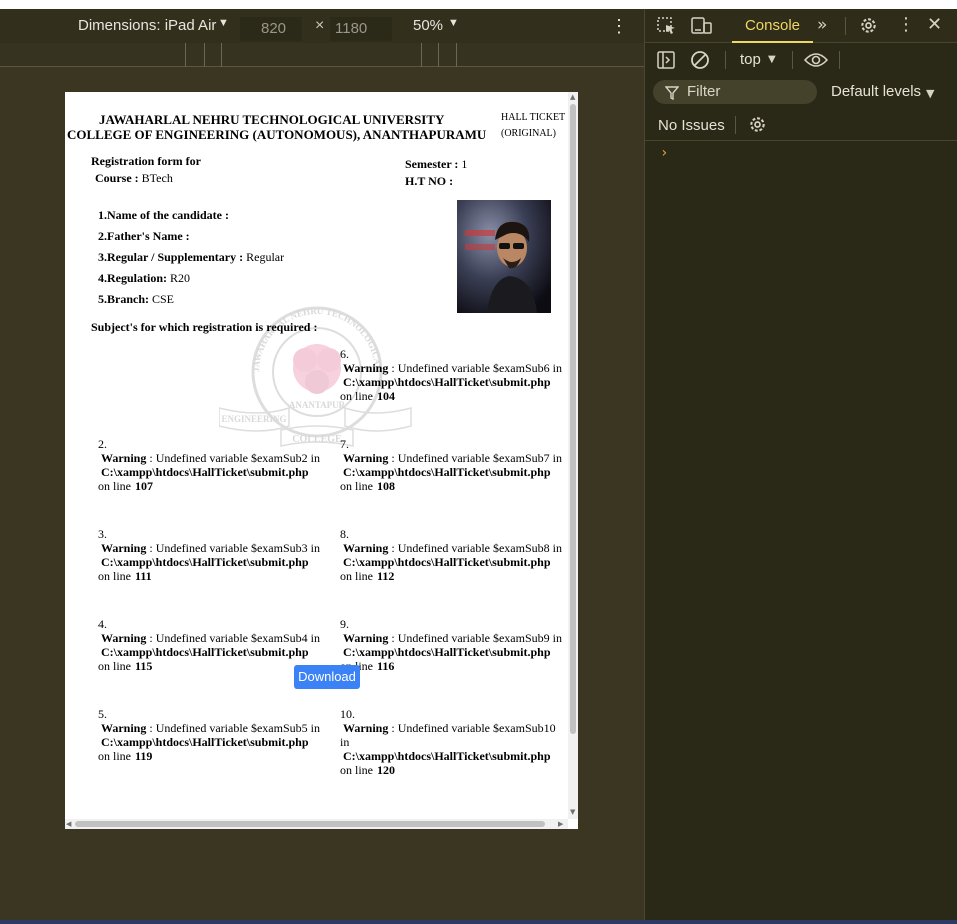 This screenshot has width=957, height=924. Describe the element at coordinates (68, 824) in the screenshot. I see `scroll-left-icon: ◀` at that location.